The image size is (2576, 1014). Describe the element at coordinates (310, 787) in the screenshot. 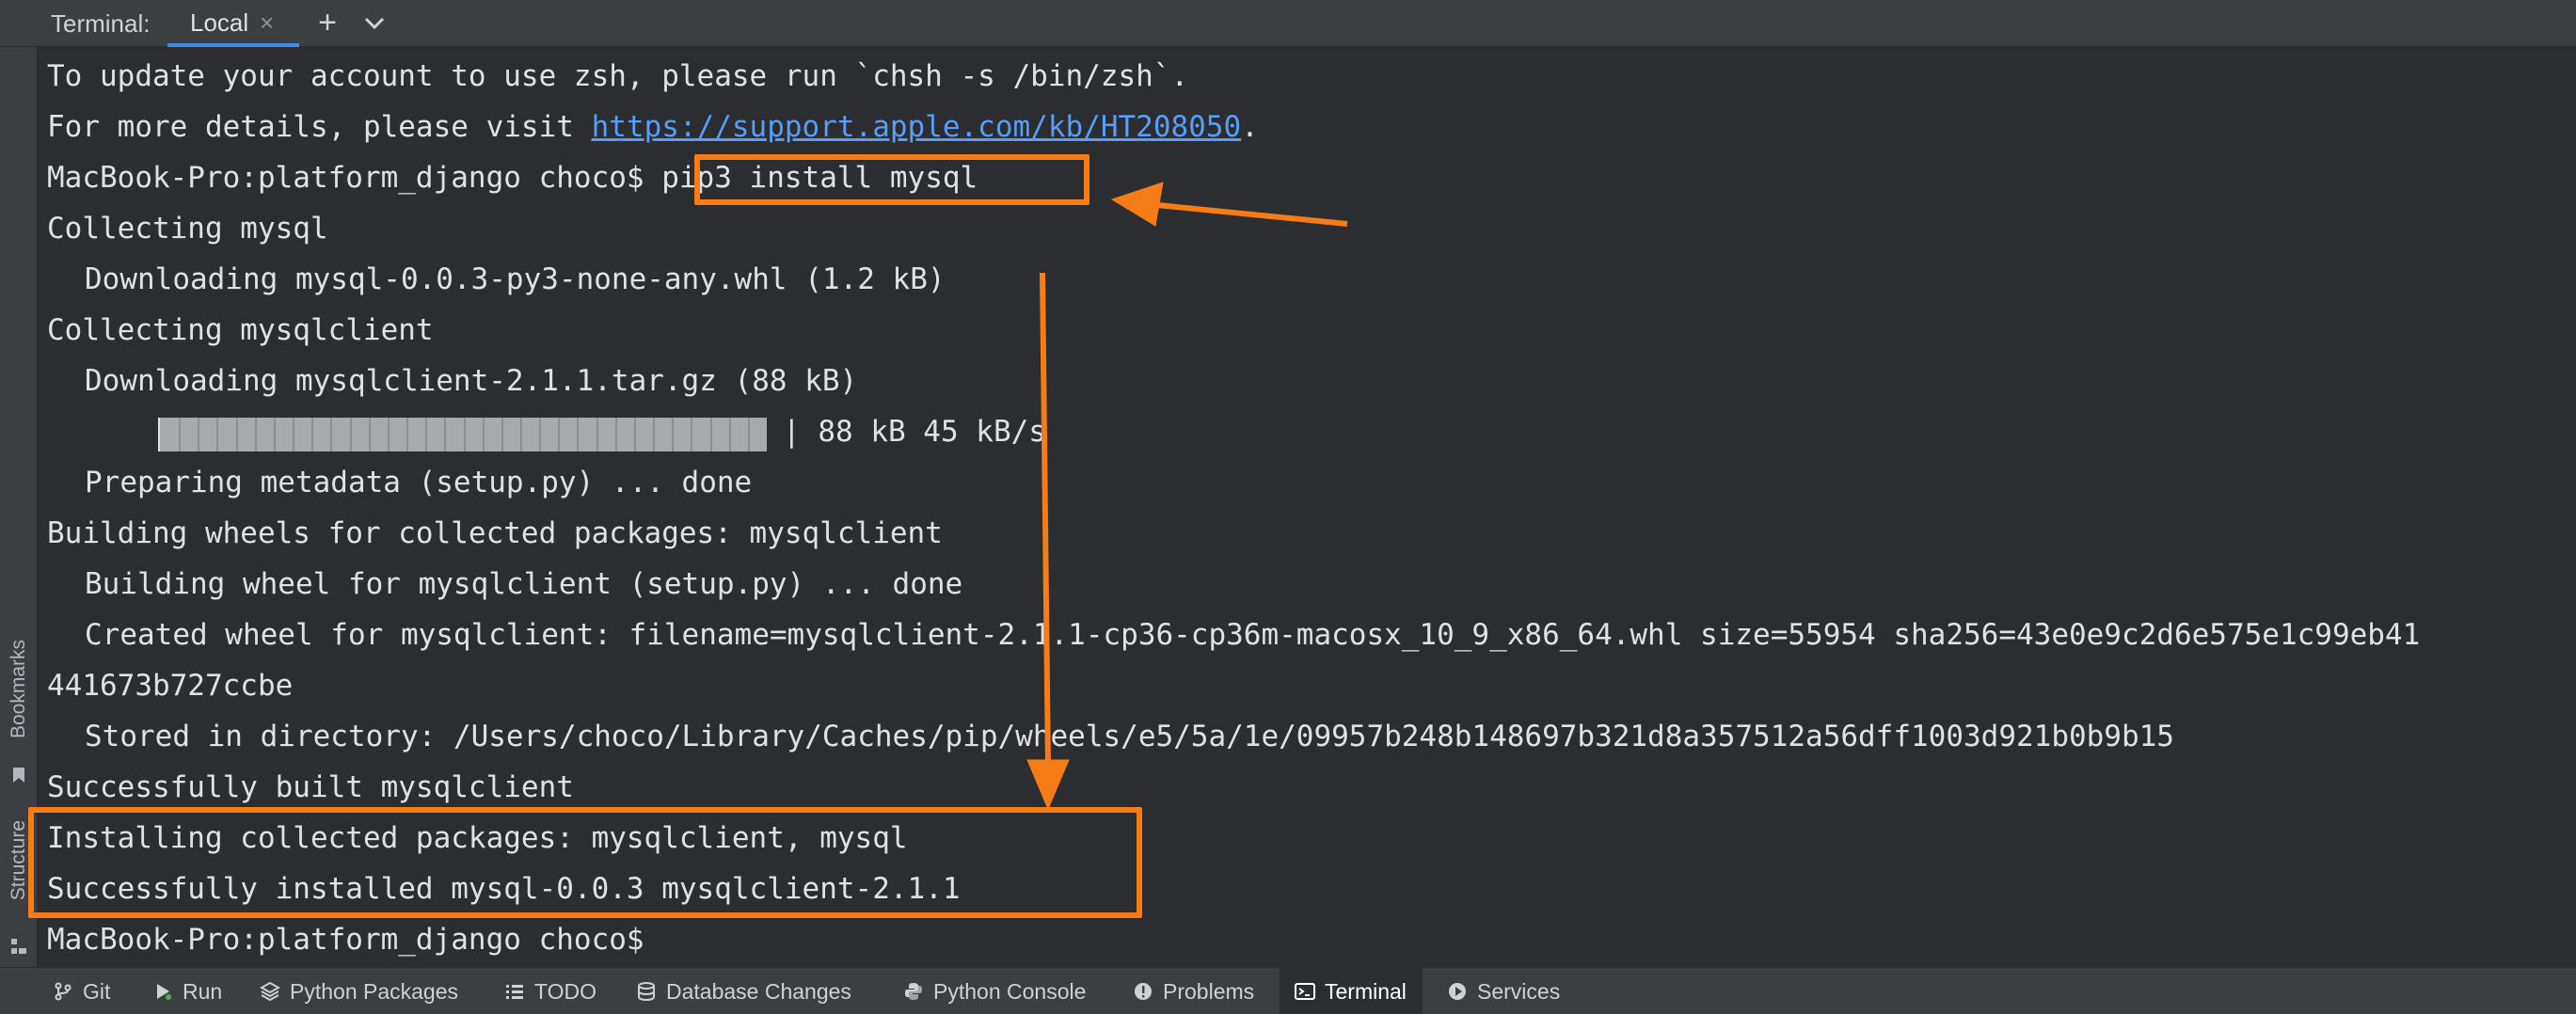

I see `terminal-line: Successfully built mysqlclient` at that location.